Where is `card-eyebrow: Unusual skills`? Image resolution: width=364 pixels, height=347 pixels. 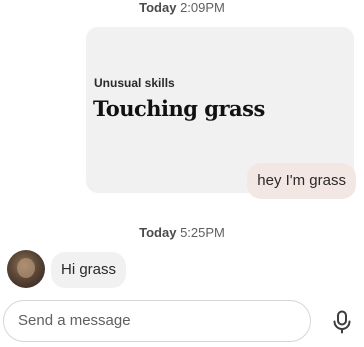 card-eyebrow: Unusual skills is located at coordinates (134, 83).